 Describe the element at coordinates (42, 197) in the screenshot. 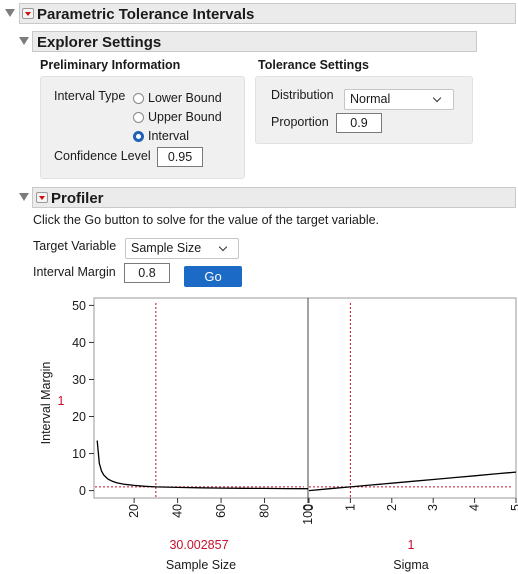

I see `profiler-red-triangle-menu-icon` at that location.